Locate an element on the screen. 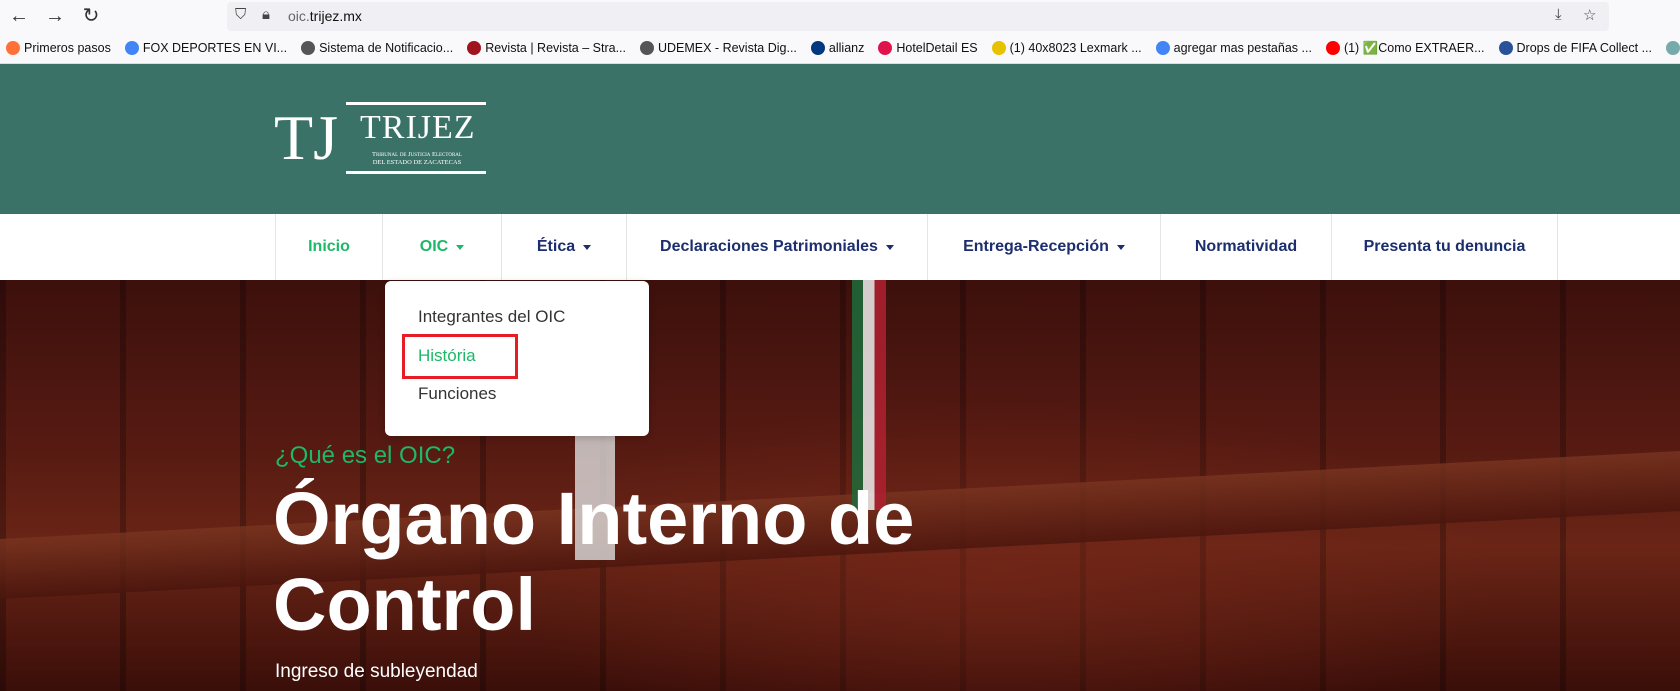 Image resolution: width=1680 pixels, height=691 pixels. logo-subtitle: Tribunal de Justicia Electoral is located at coordinates (417, 154).